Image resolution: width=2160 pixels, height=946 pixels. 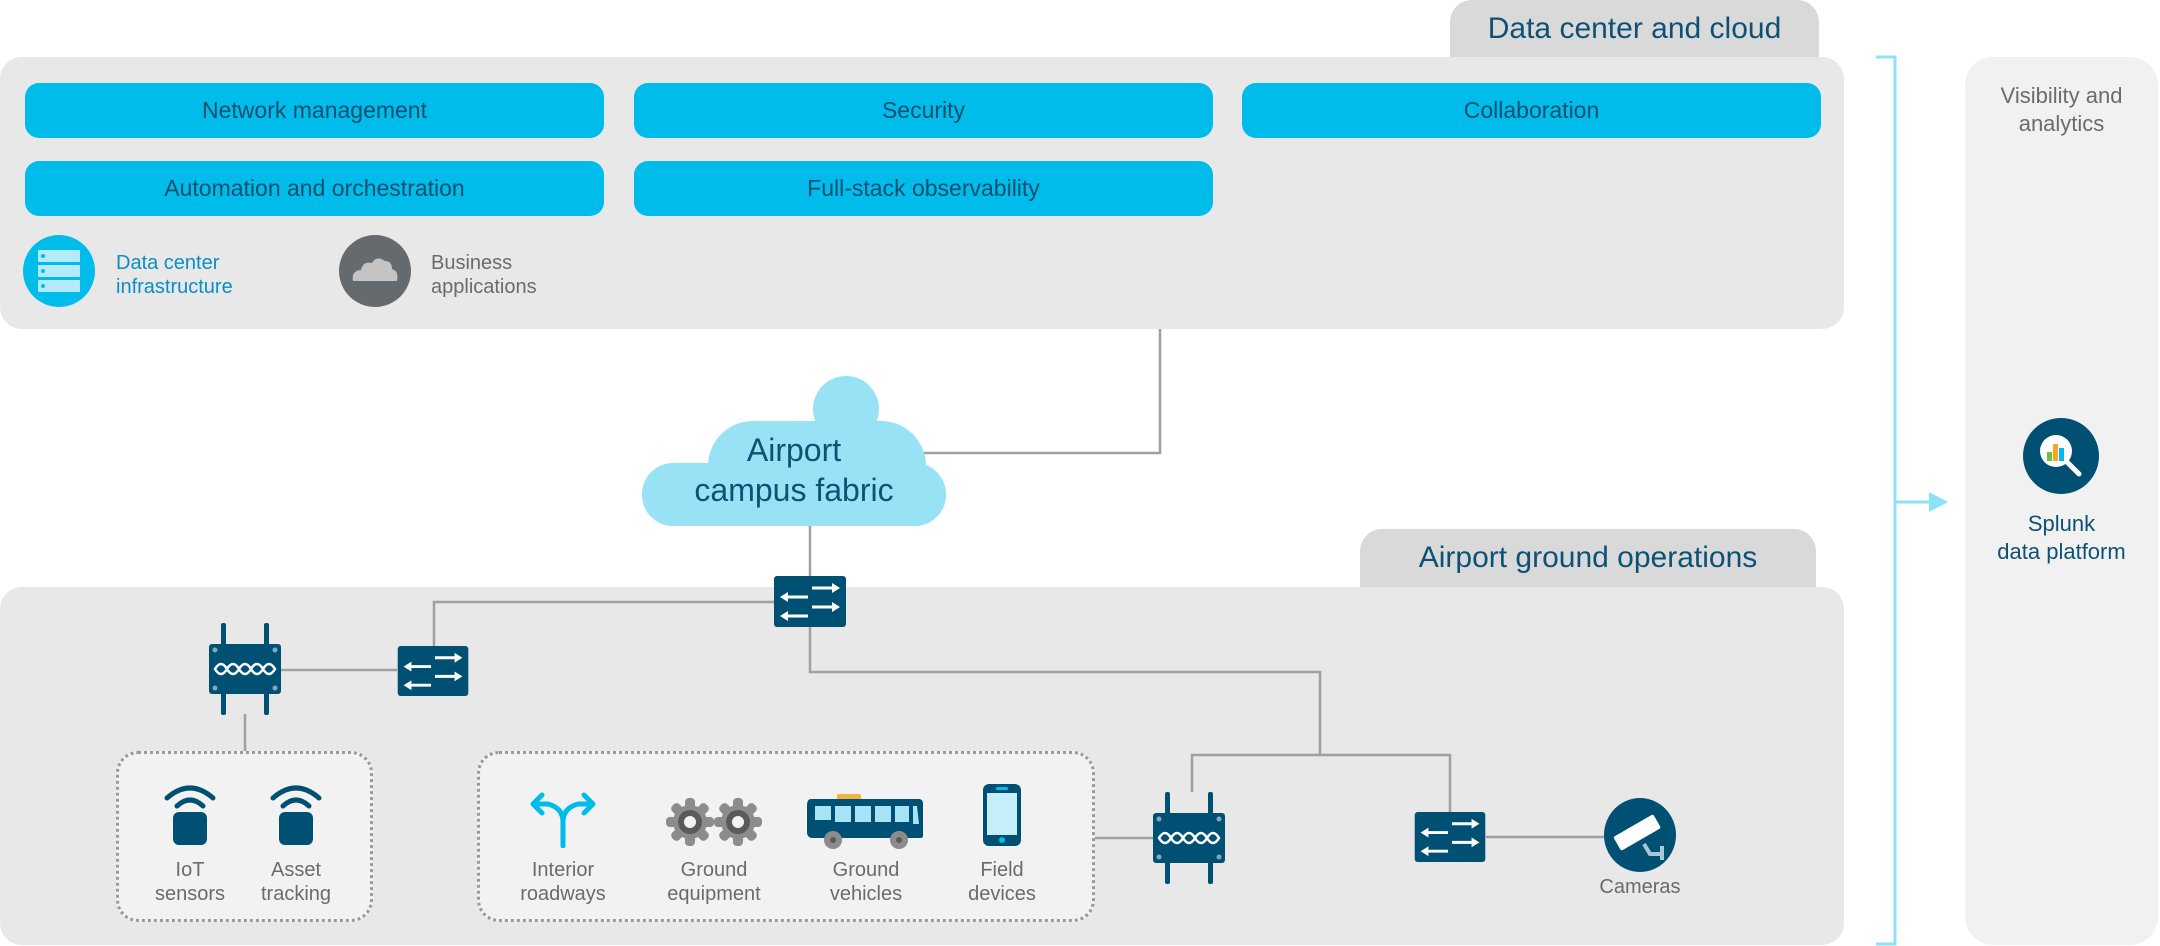 I want to click on aggregation-bracket, so click(x=1912, y=500).